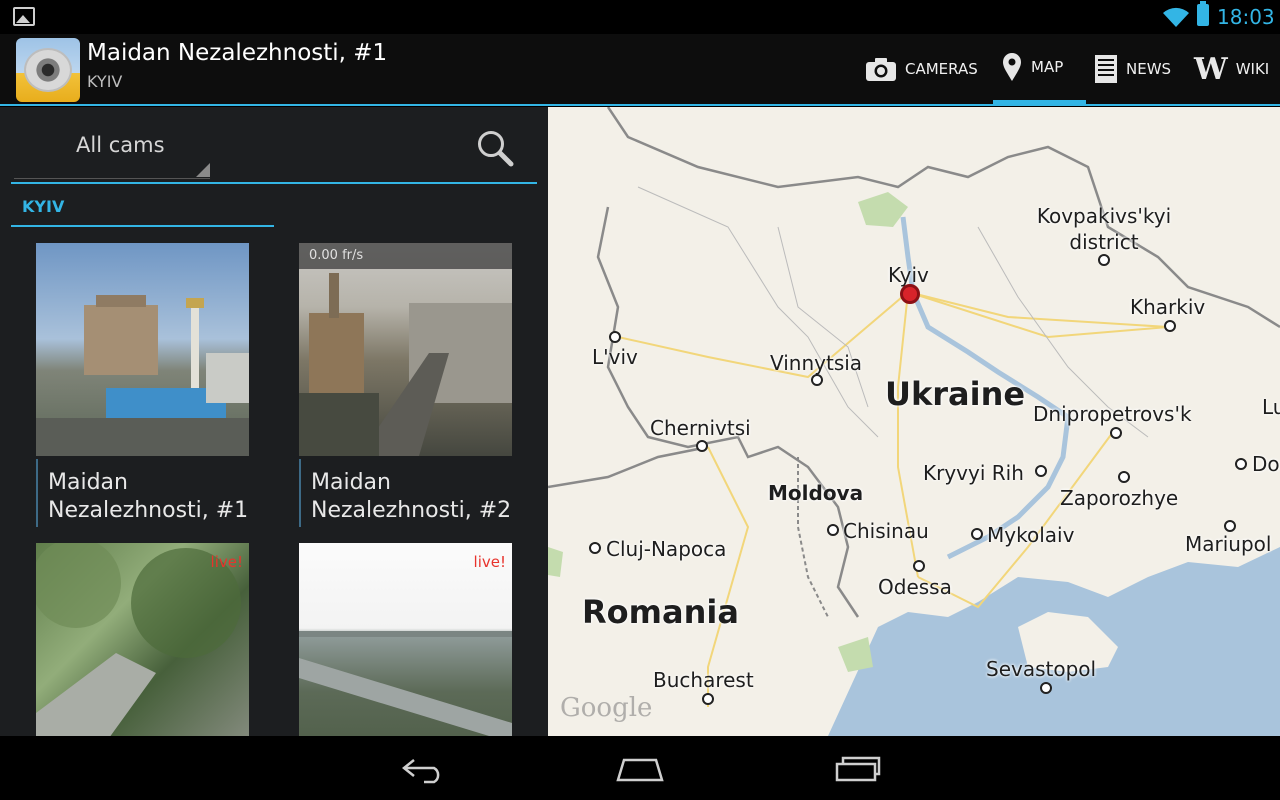 This screenshot has width=1280, height=800. Describe the element at coordinates (1106, 69) in the screenshot. I see `news-icon` at that location.